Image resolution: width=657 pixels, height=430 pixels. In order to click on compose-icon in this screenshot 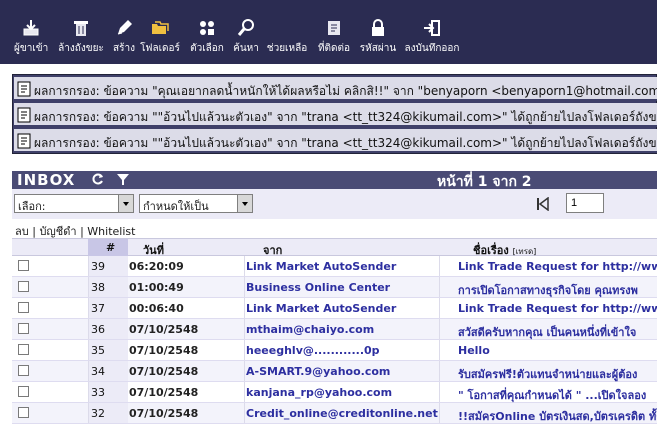, I will do `click(124, 27)`.